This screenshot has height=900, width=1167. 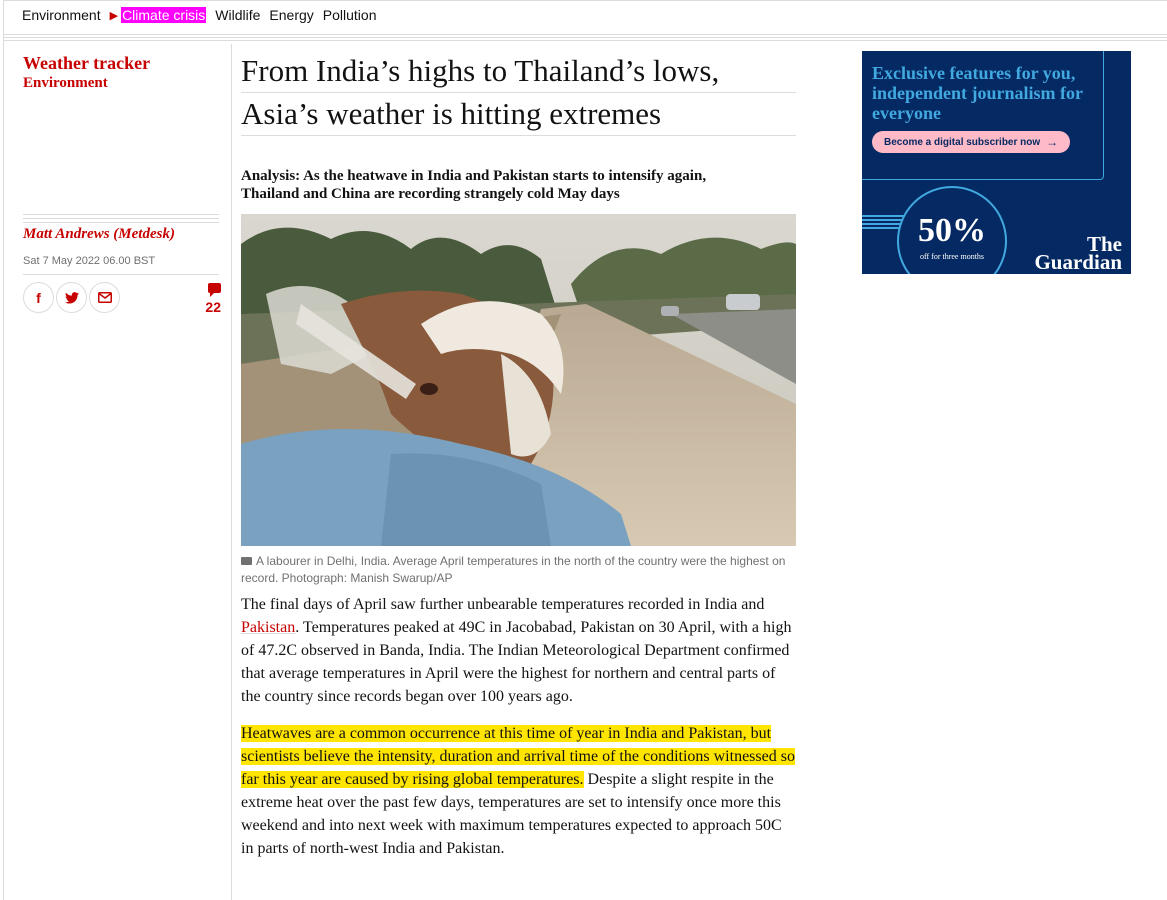 I want to click on subnav-item-pollution: Pollution, so click(x=350, y=15).